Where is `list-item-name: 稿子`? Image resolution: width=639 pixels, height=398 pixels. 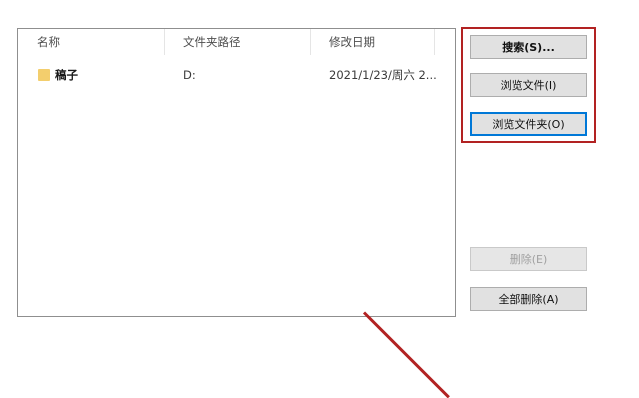 list-item-name: 稿子 is located at coordinates (66, 75).